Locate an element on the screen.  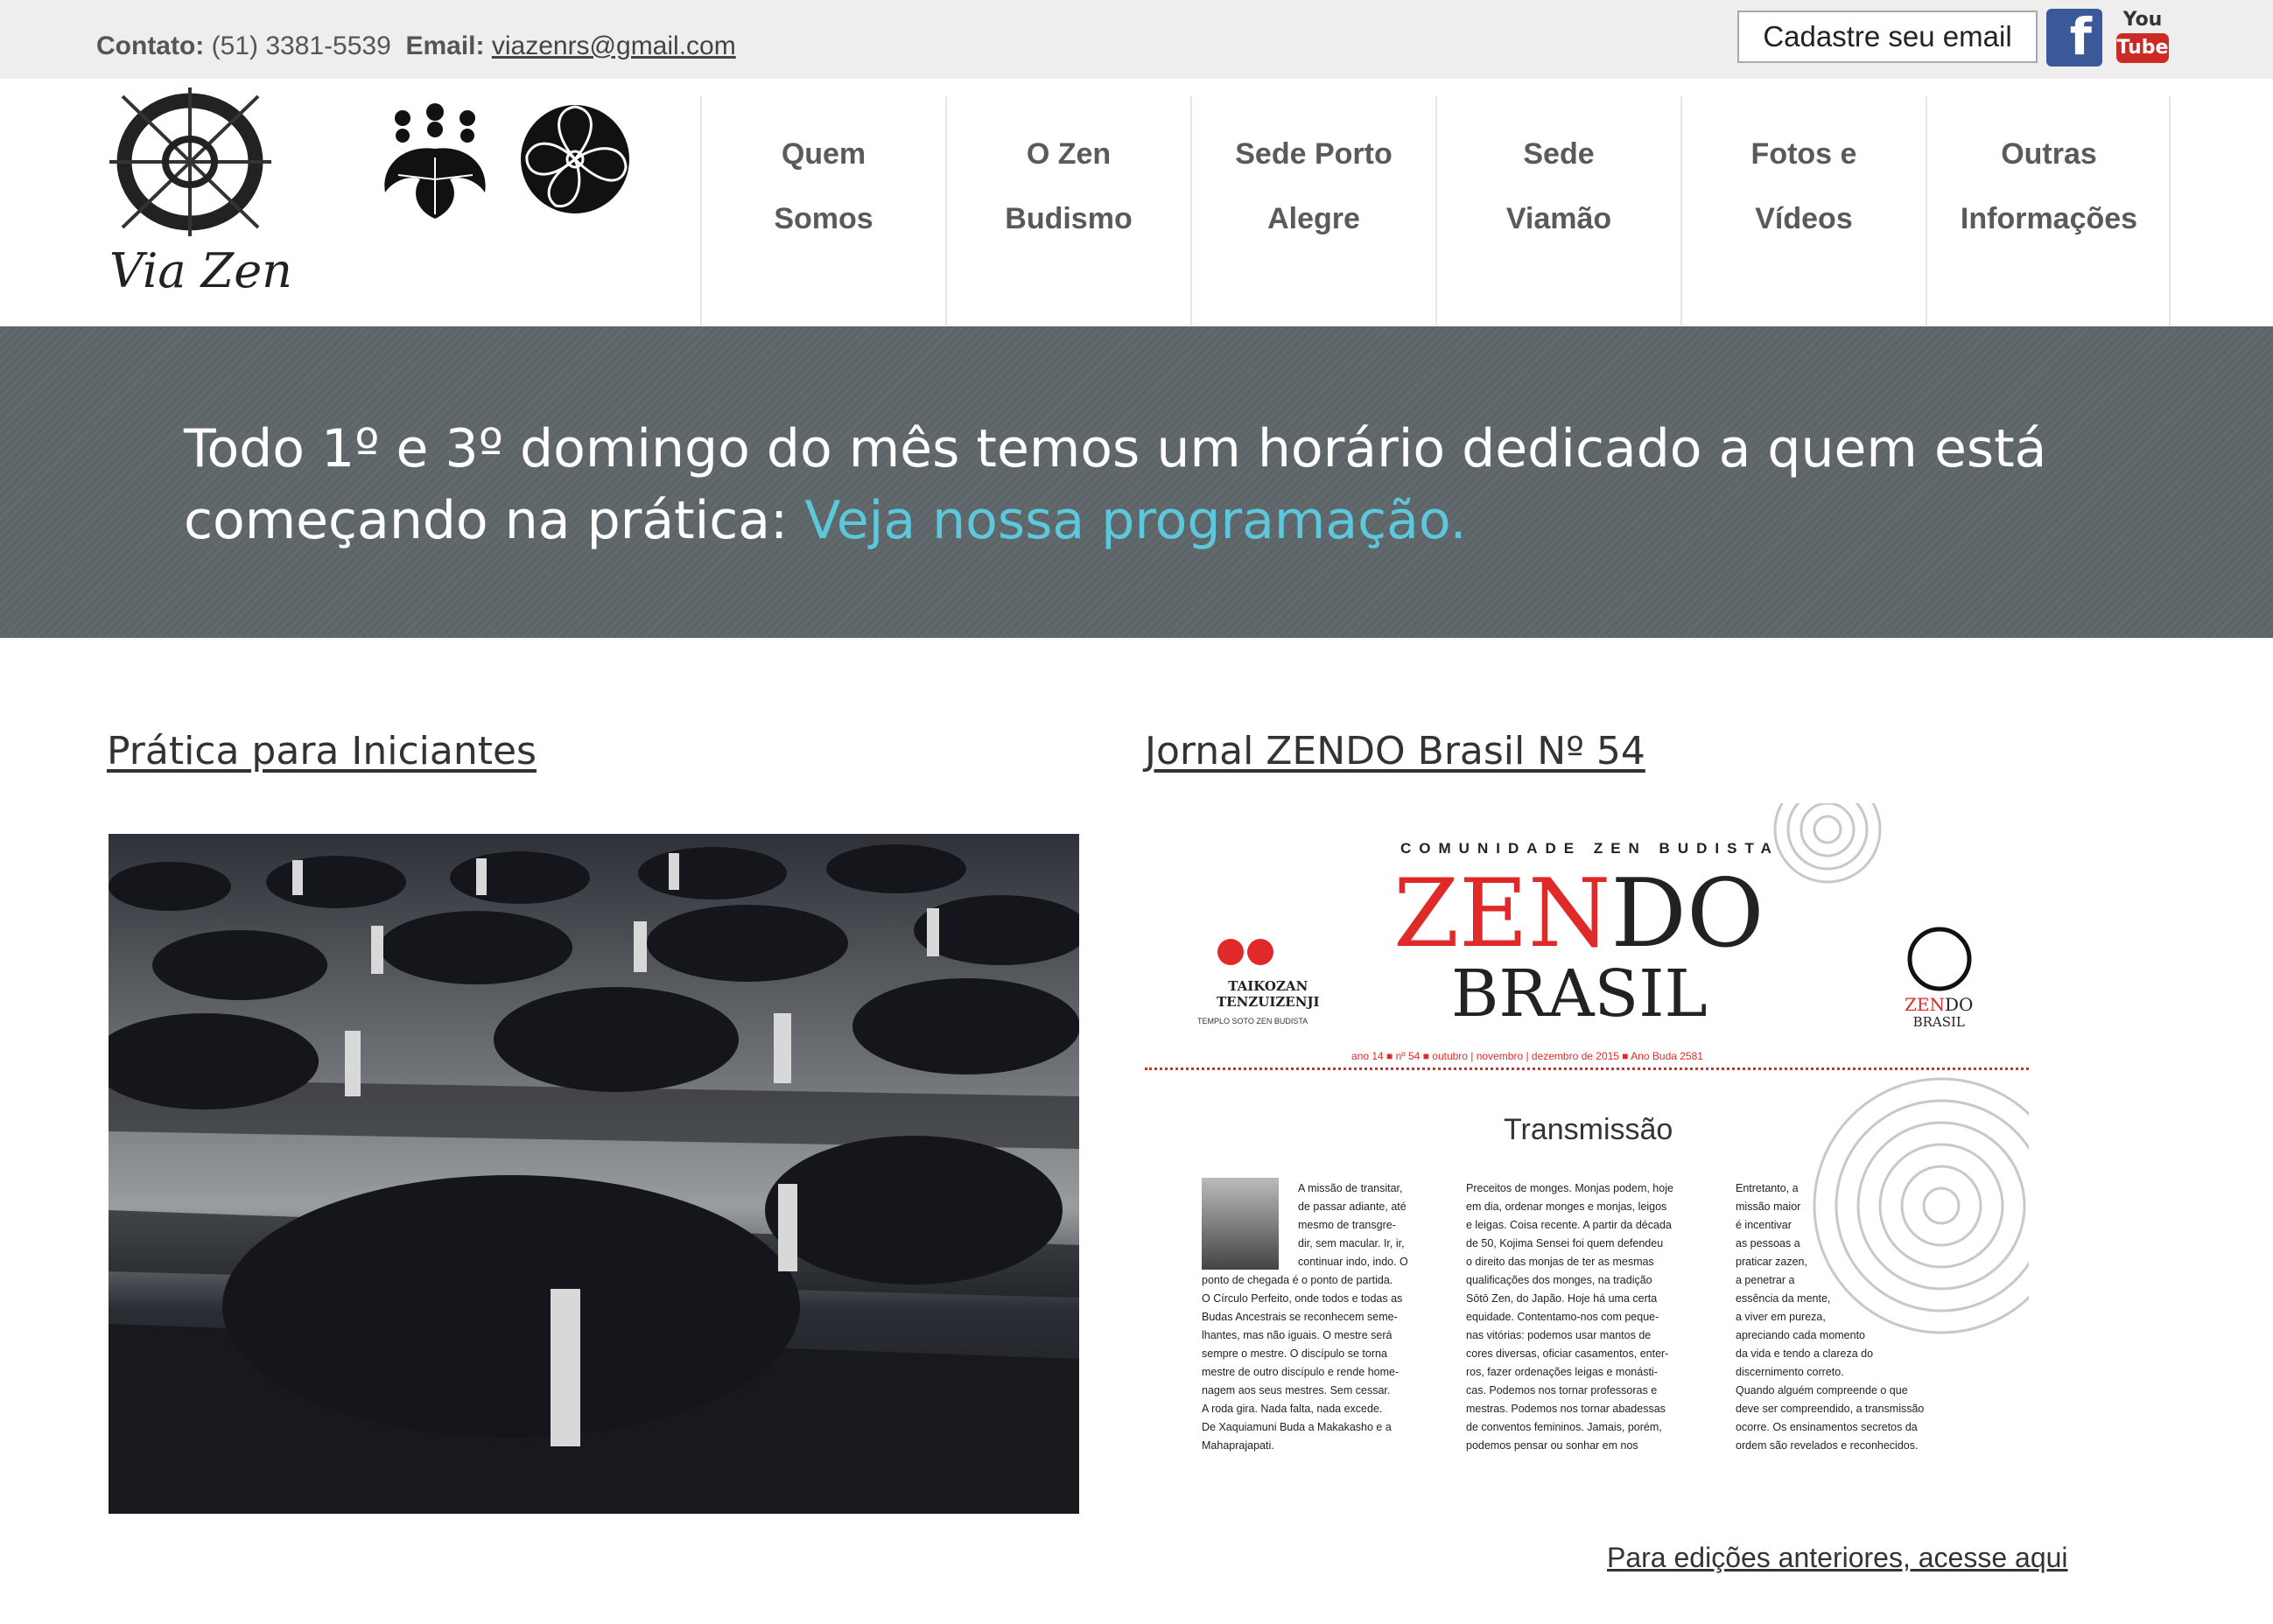
article-line: A roda gira. Nada falta, nada excede. is located at coordinates (1292, 1409).